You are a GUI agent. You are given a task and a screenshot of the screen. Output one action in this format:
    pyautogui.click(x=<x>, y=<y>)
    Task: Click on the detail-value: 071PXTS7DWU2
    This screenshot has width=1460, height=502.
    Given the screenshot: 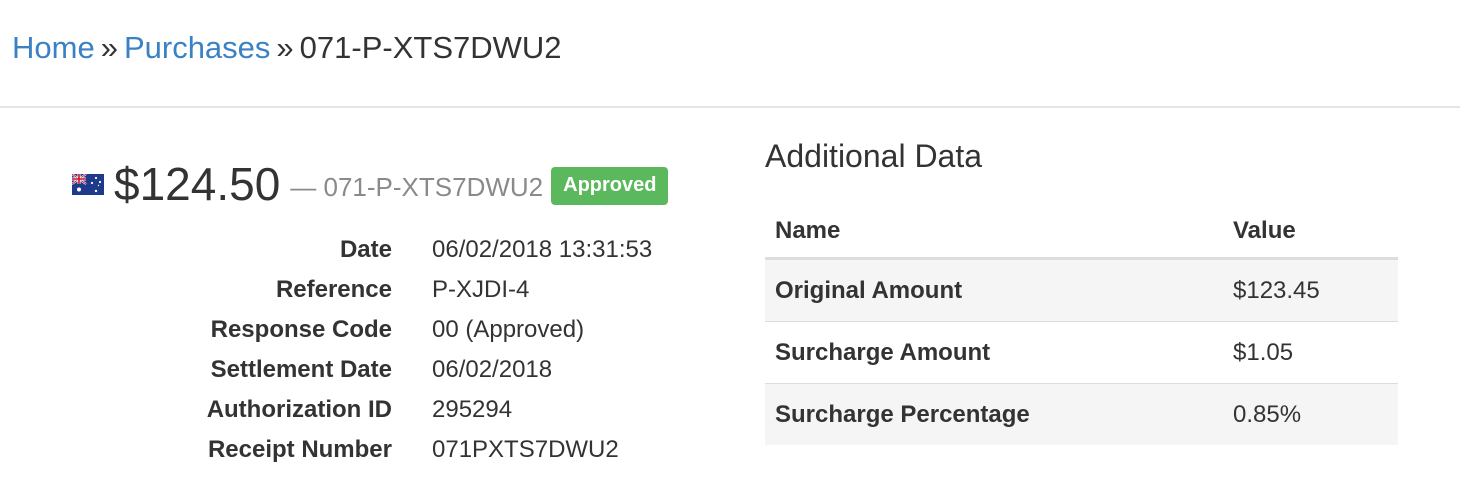 What is the action you would take?
    pyautogui.click(x=525, y=449)
    